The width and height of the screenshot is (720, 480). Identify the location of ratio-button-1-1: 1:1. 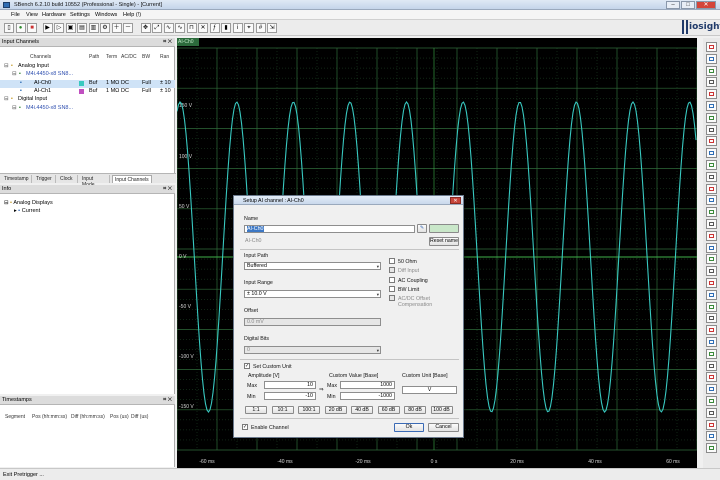
(256, 410).